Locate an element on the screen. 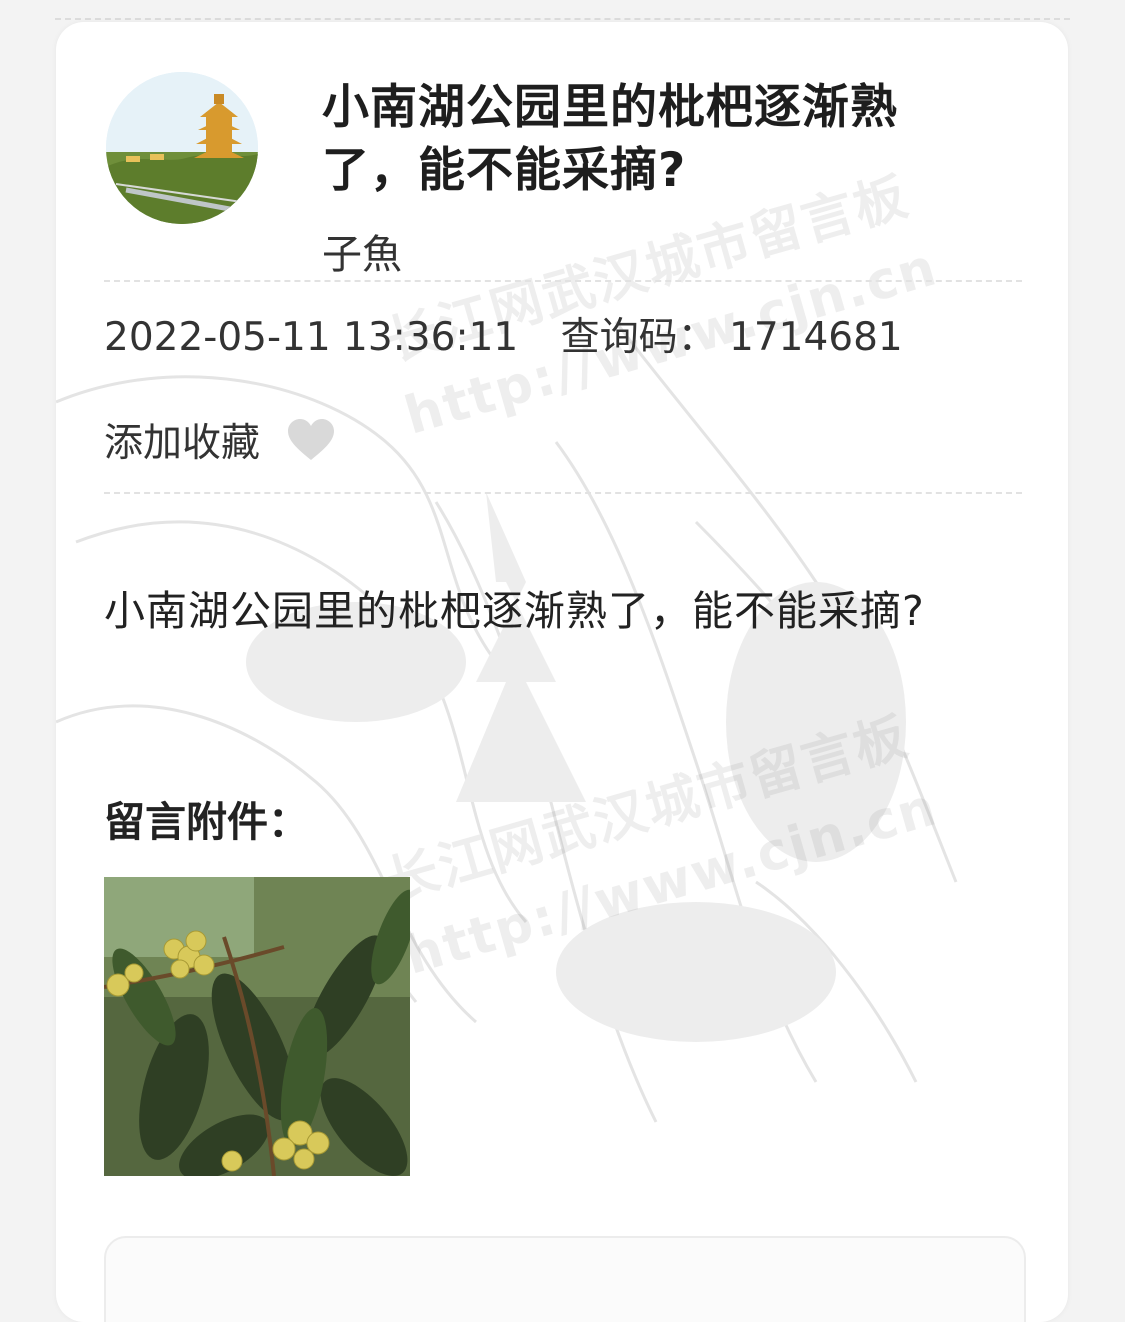 This screenshot has width=1125, height=1322. author-name: 子魚 is located at coordinates (362, 251).